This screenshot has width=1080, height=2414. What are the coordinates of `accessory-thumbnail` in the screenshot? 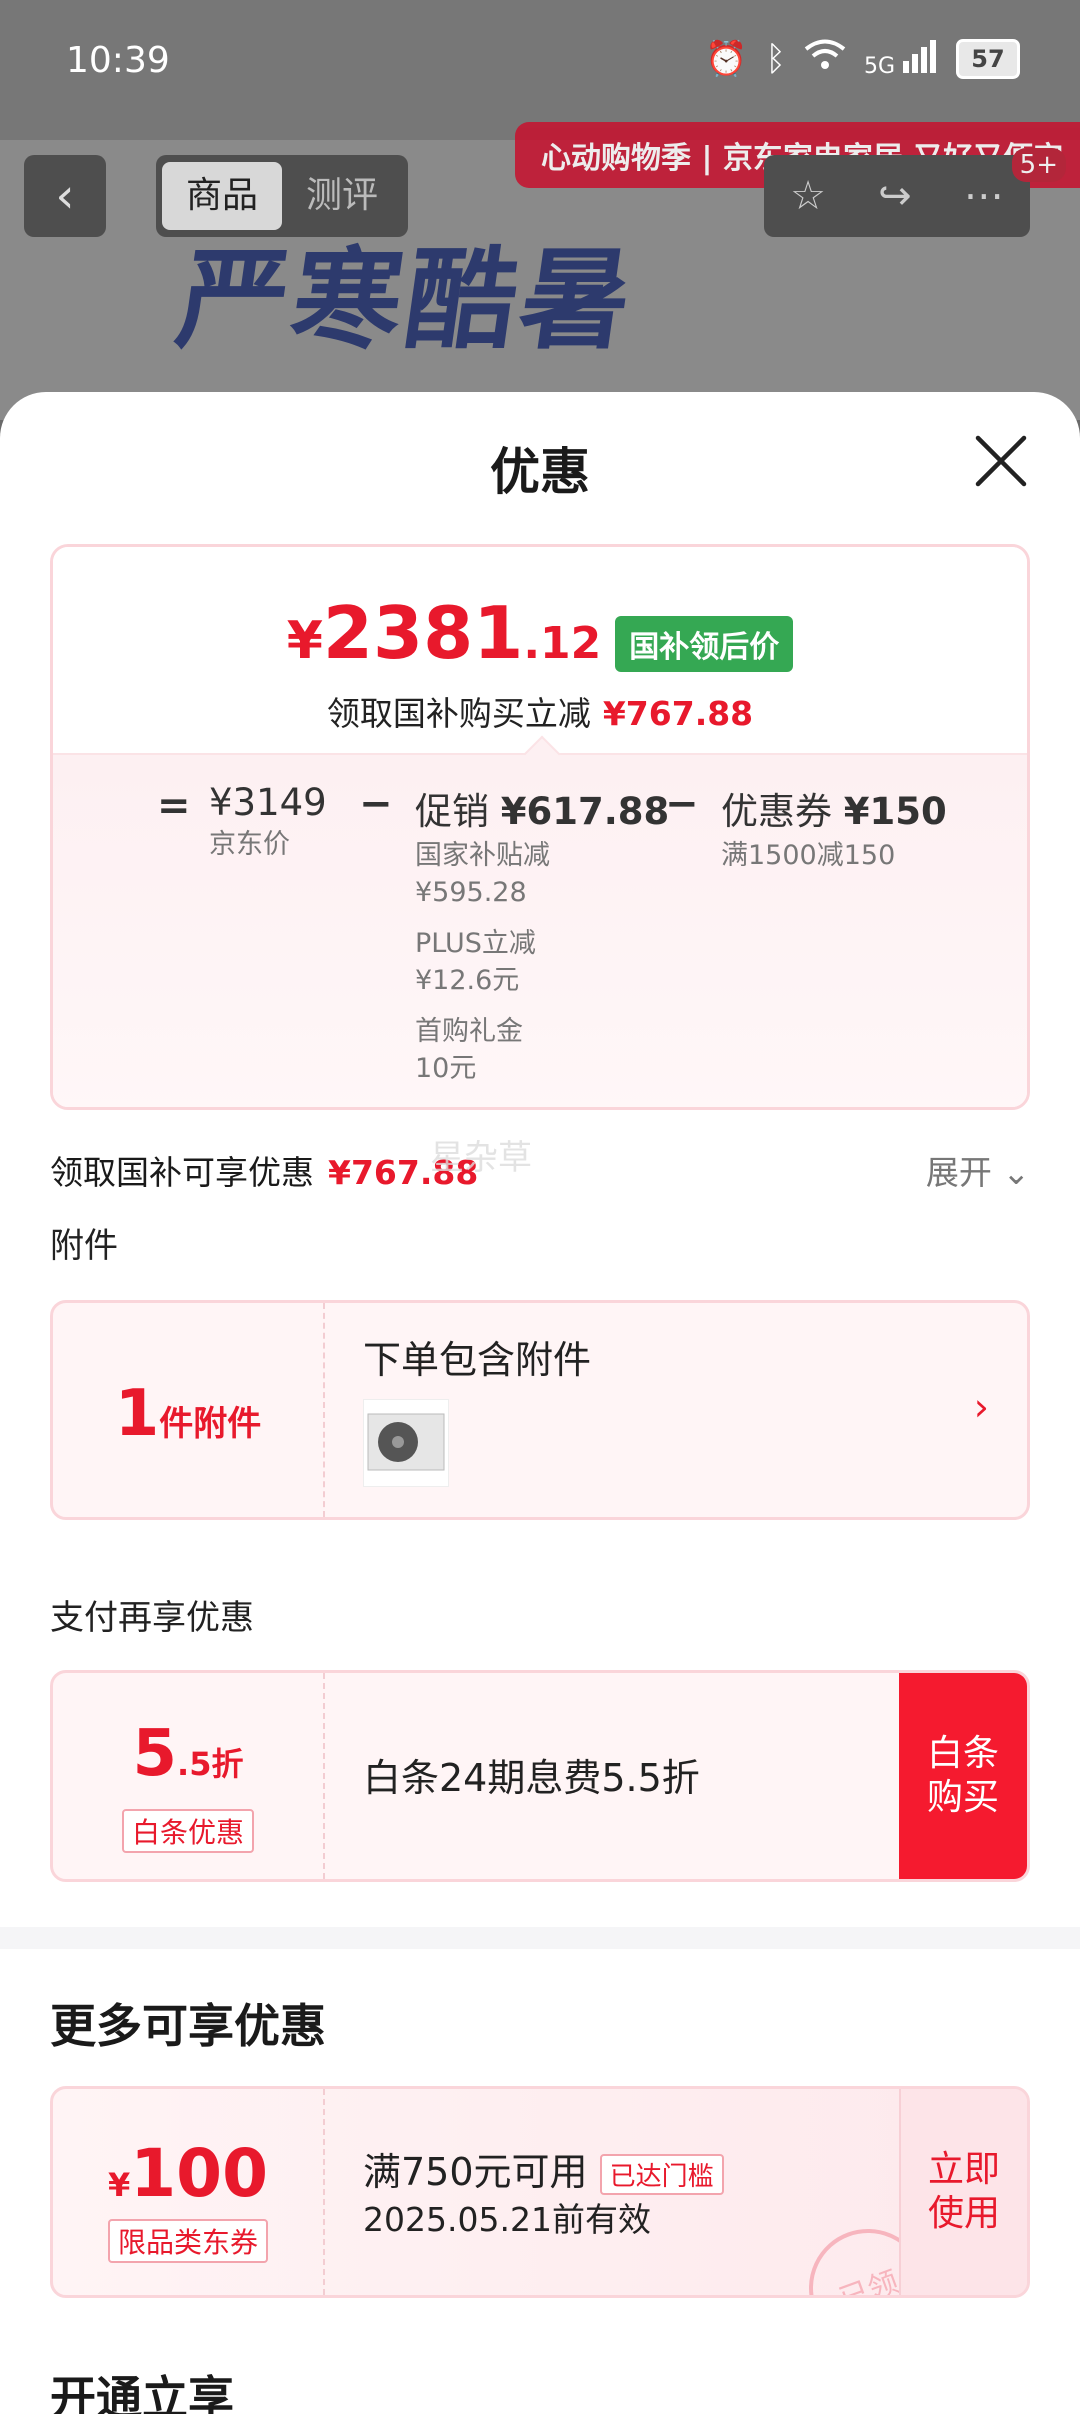 It's located at (406, 1443).